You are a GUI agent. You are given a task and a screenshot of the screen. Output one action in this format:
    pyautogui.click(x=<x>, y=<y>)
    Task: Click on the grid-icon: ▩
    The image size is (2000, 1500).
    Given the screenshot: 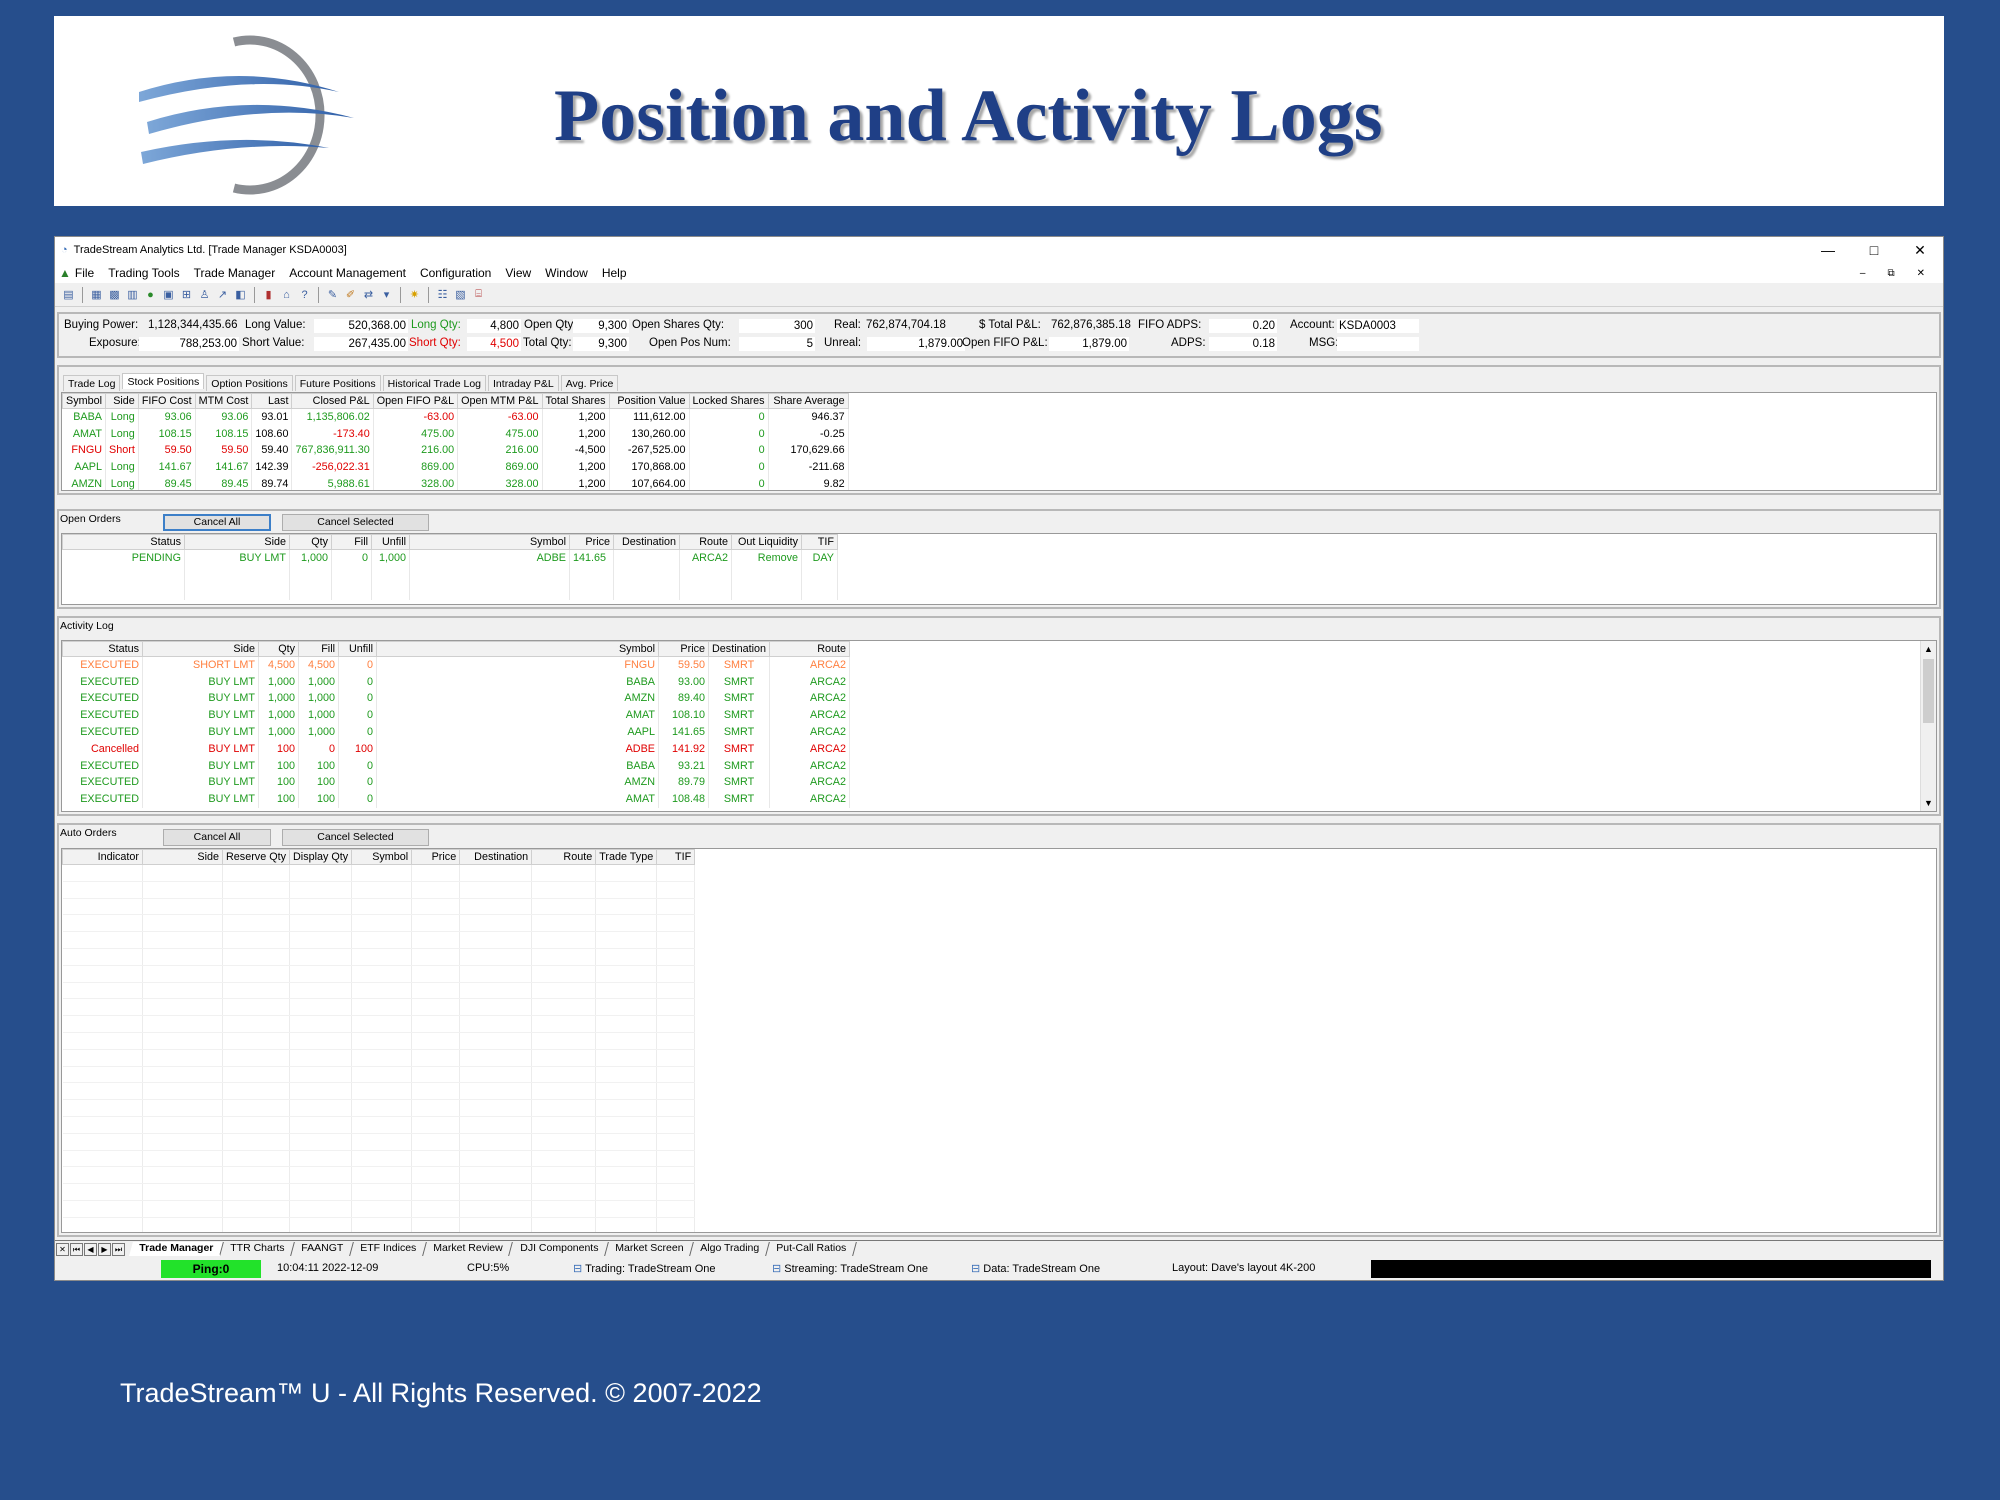 What is the action you would take?
    pyautogui.click(x=114, y=294)
    